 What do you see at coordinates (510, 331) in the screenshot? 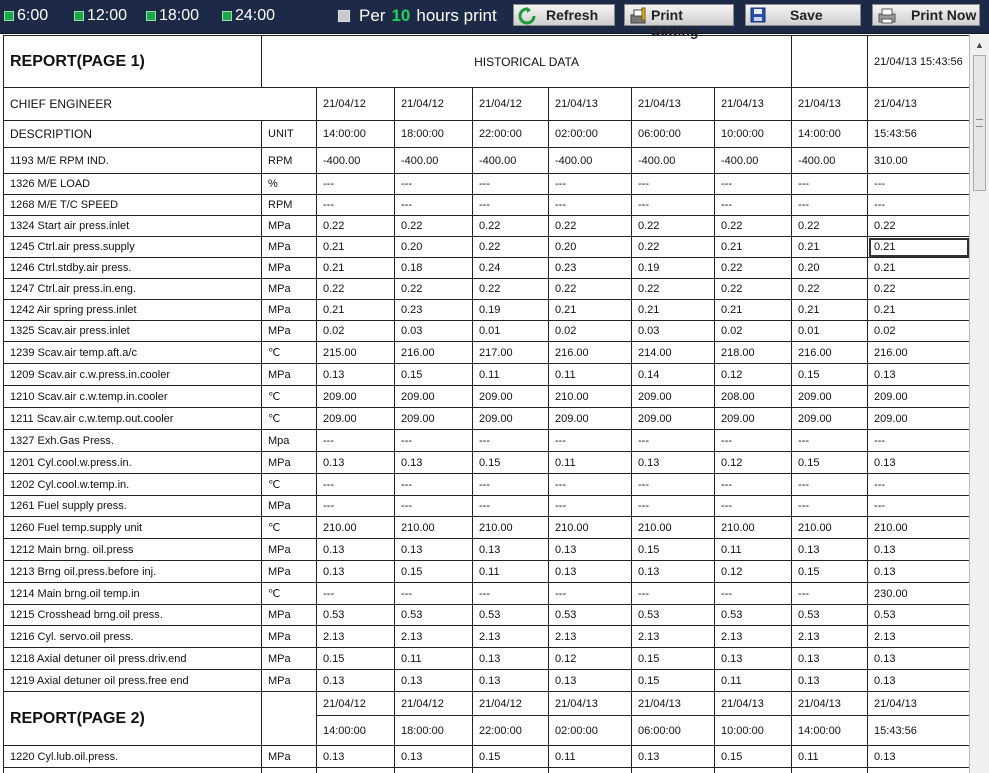
I see `value-cell: 0.01` at bounding box center [510, 331].